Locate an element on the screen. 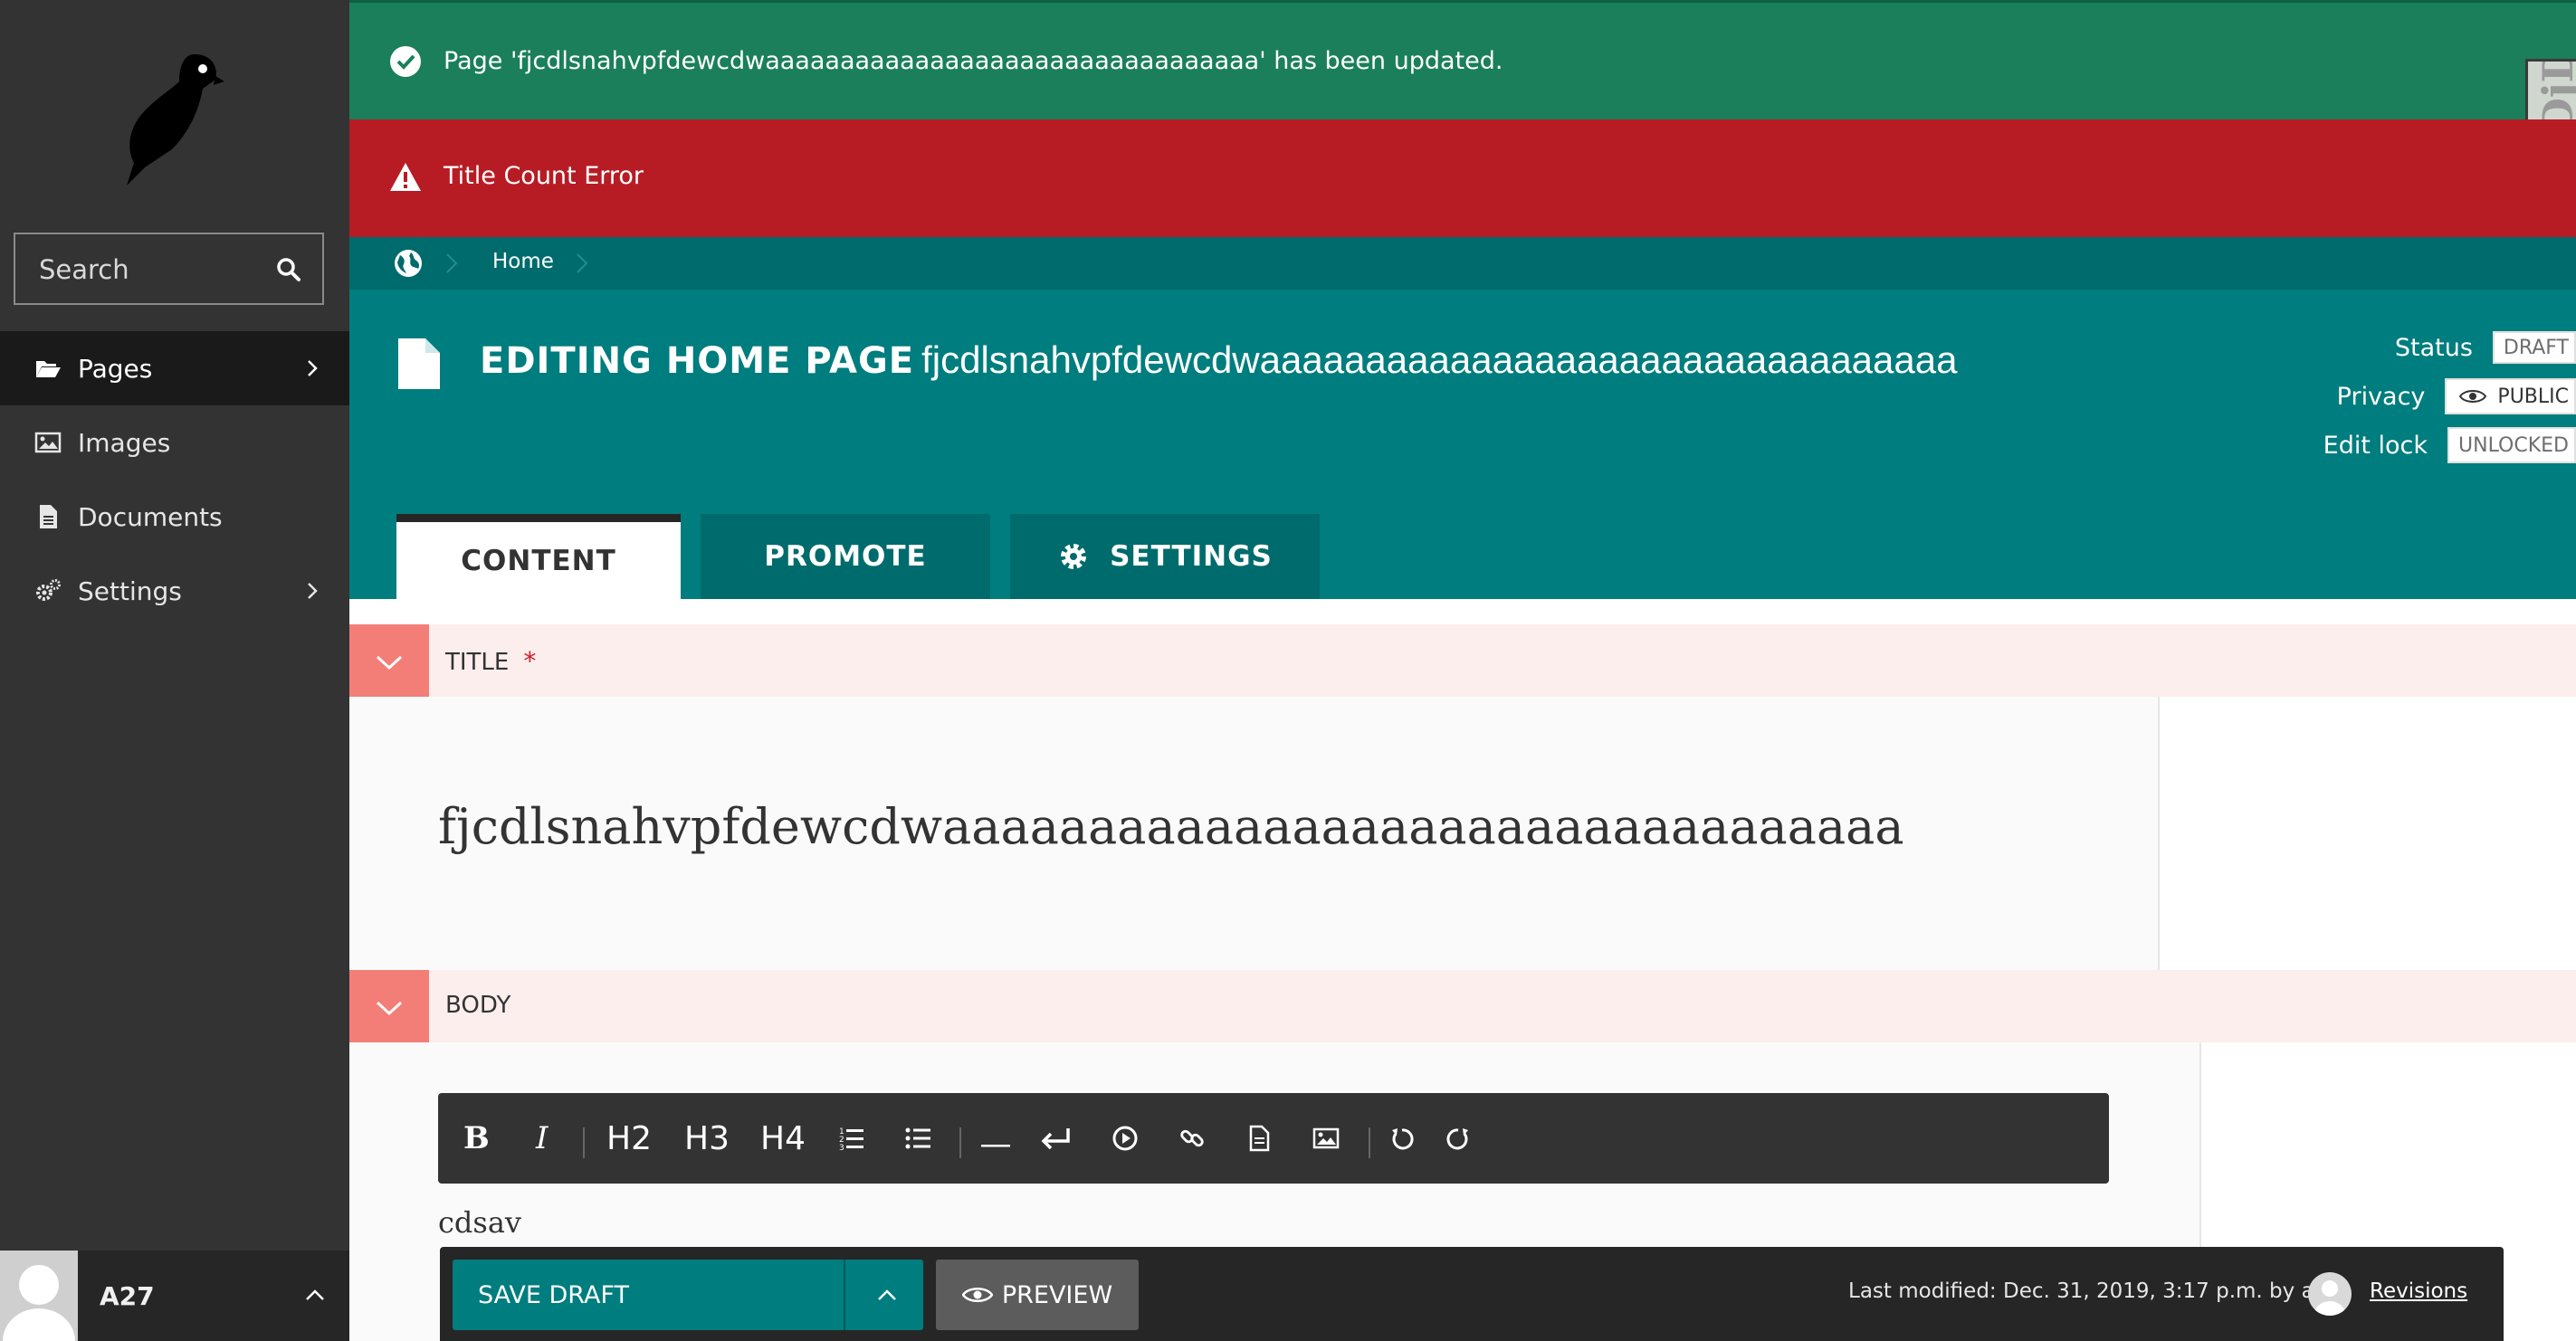  privacy-button: PUBLIC is located at coordinates (2510, 396).